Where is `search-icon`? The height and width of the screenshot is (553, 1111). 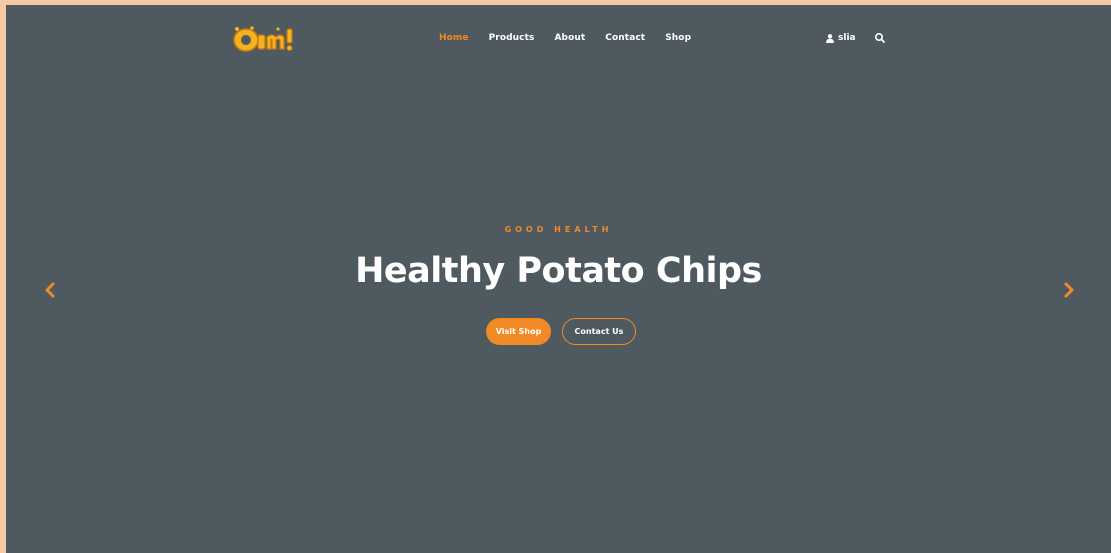 search-icon is located at coordinates (880, 38).